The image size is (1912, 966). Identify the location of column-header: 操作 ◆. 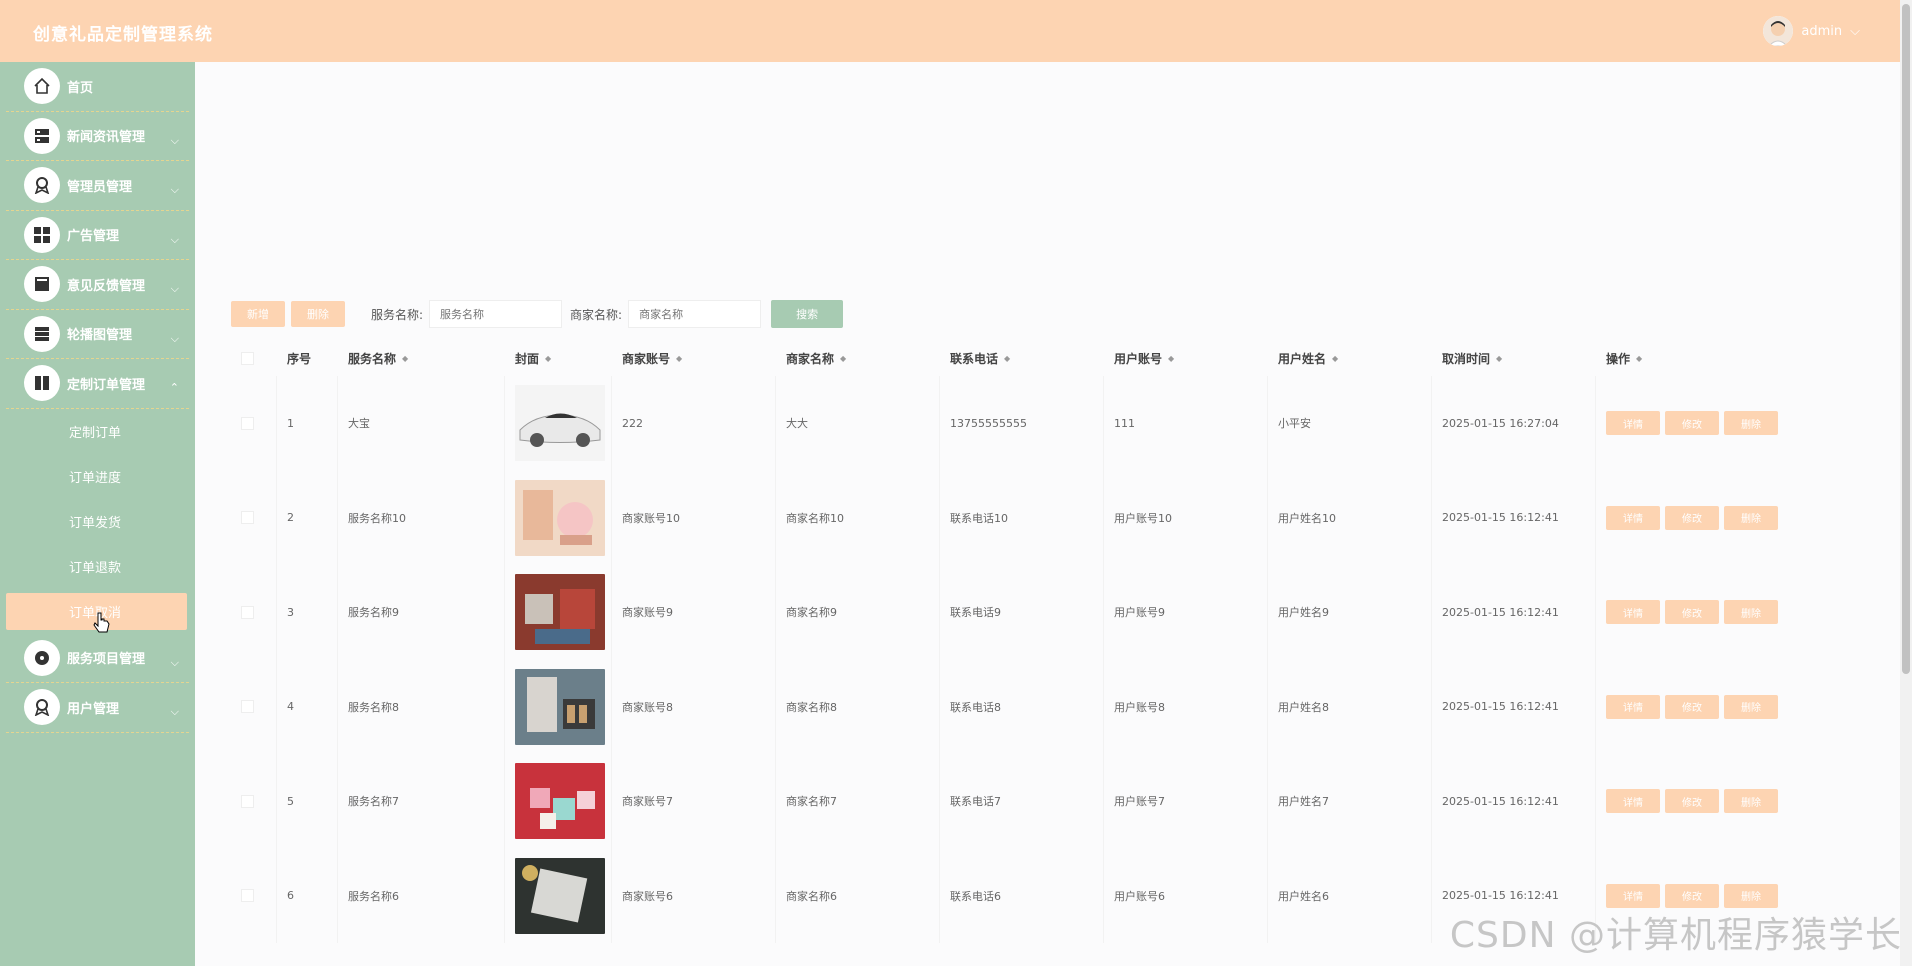
(1716, 358).